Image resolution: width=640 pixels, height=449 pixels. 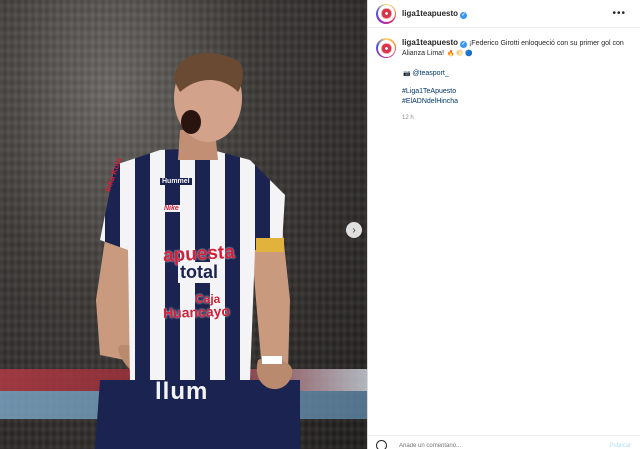 What do you see at coordinates (272, 360) in the screenshot?
I see `wristband` at bounding box center [272, 360].